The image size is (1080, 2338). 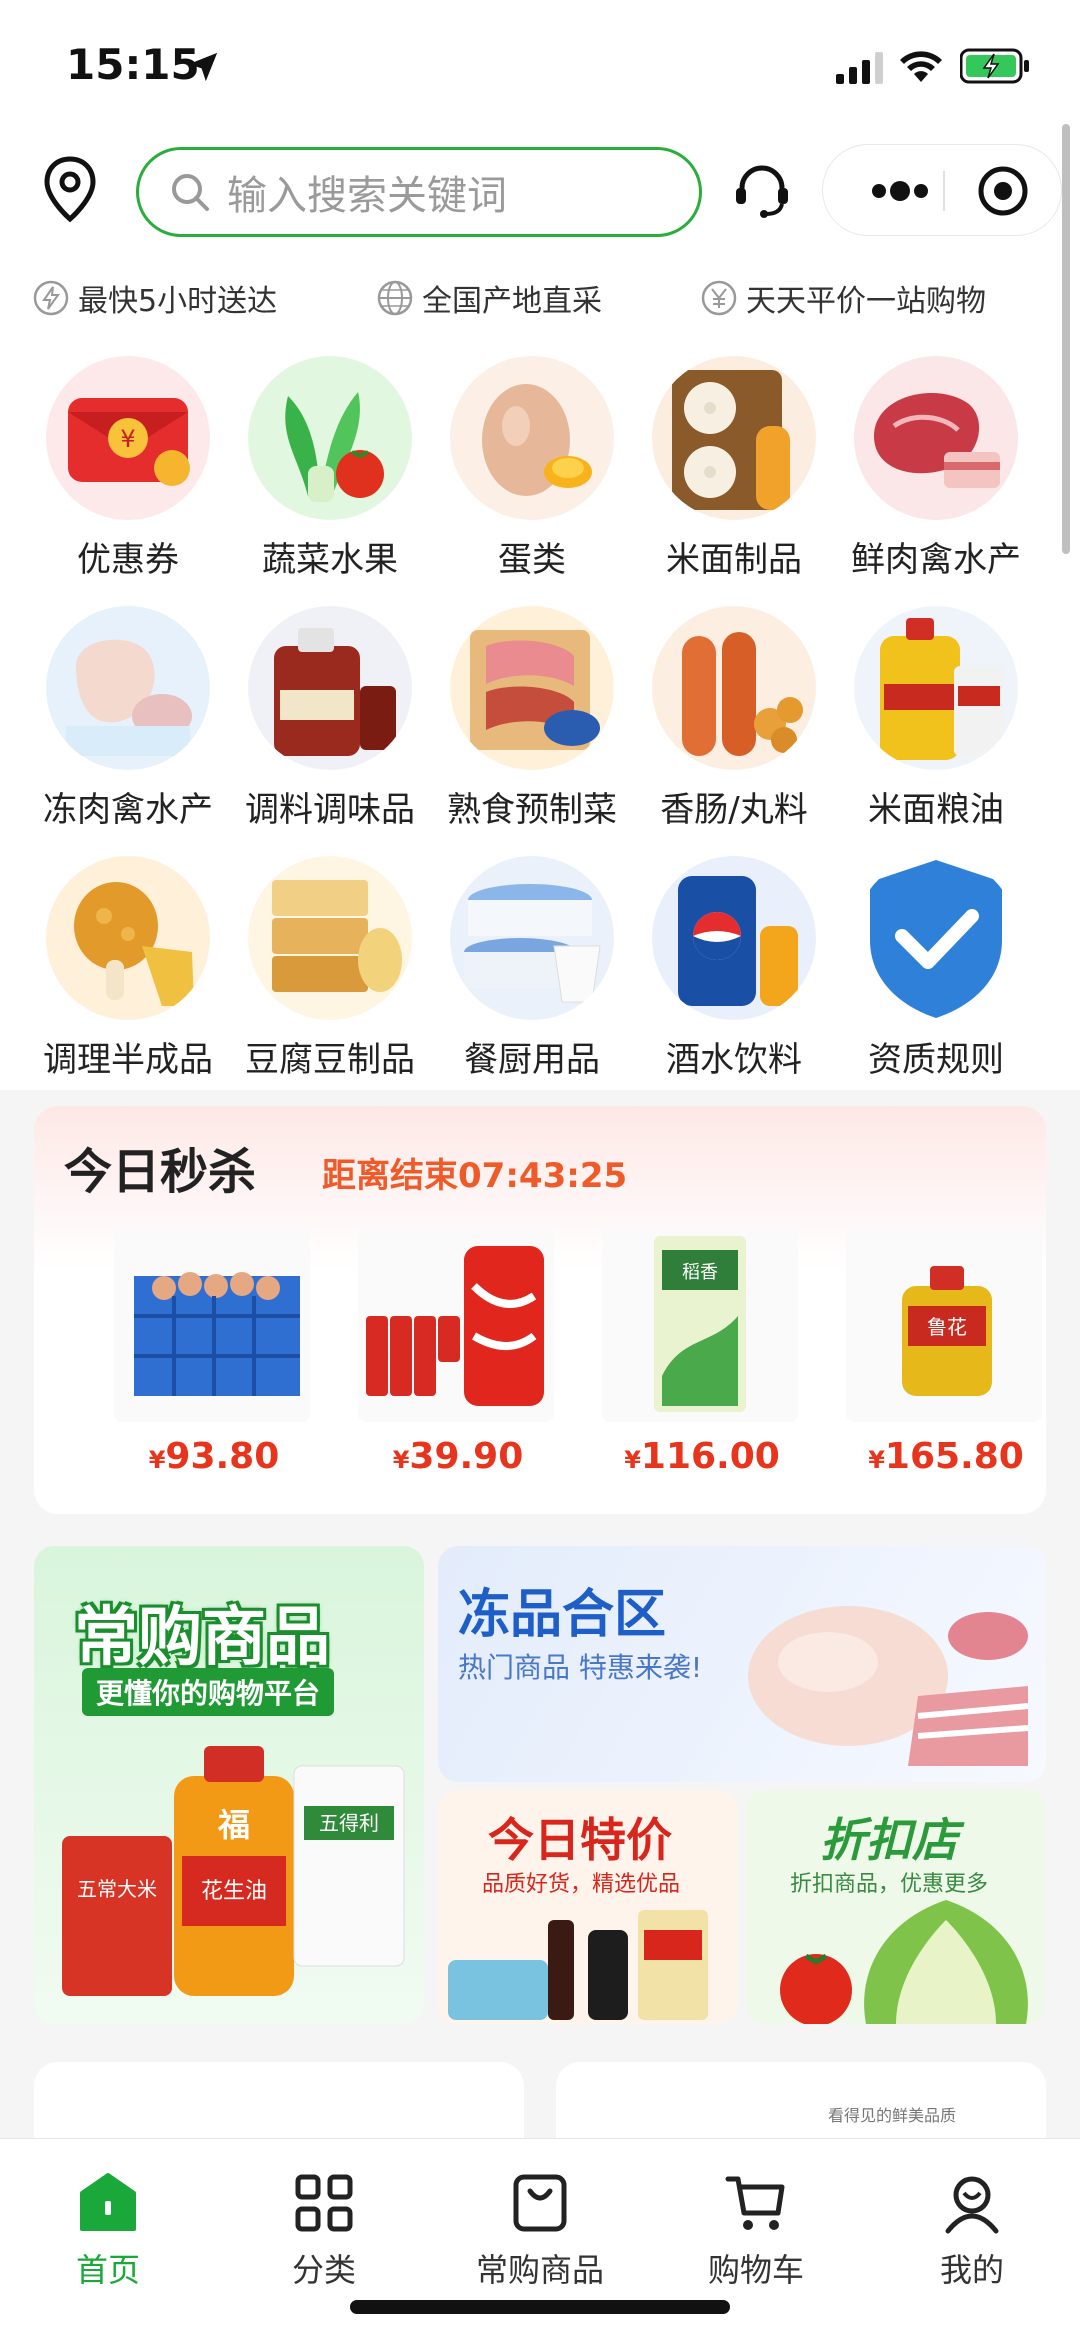 What do you see at coordinates (324, 2203) in the screenshot?
I see `category-grid-icon` at bounding box center [324, 2203].